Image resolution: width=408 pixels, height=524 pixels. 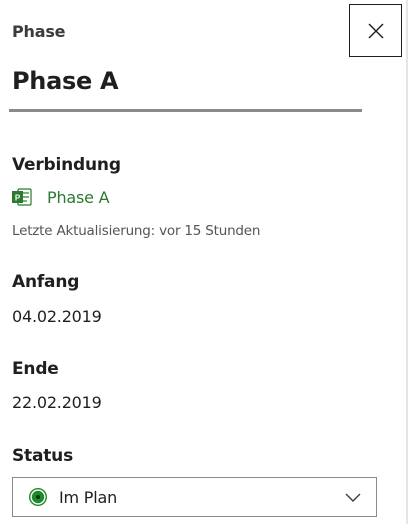 What do you see at coordinates (57, 402) in the screenshot?
I see `end-value: 22.02.2019` at bounding box center [57, 402].